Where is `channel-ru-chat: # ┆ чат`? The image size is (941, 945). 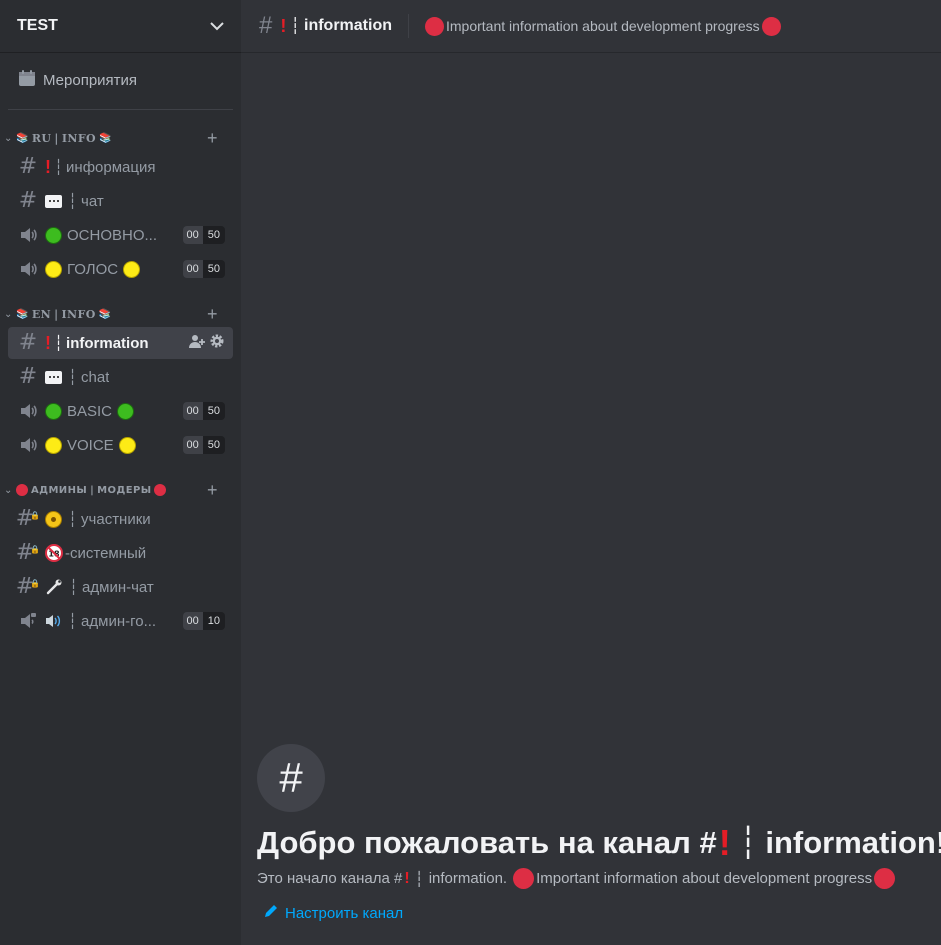 channel-ru-chat: # ┆ чат is located at coordinates (120, 201).